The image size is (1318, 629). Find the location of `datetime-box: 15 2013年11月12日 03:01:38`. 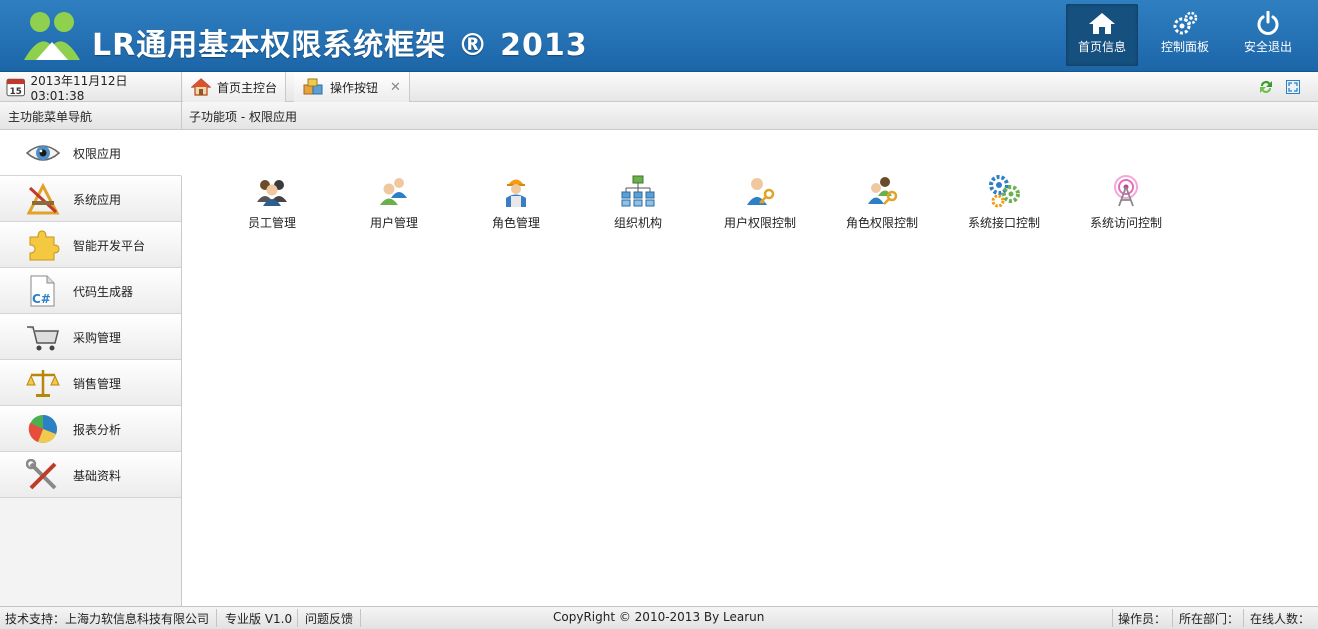

datetime-box: 15 2013年11月12日 03:01:38 is located at coordinates (91, 87).